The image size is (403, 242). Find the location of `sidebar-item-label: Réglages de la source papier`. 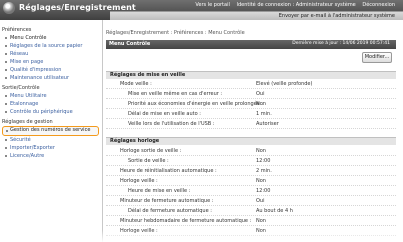

sidebar-item-label: Réglages de la source papier is located at coordinates (46, 46).